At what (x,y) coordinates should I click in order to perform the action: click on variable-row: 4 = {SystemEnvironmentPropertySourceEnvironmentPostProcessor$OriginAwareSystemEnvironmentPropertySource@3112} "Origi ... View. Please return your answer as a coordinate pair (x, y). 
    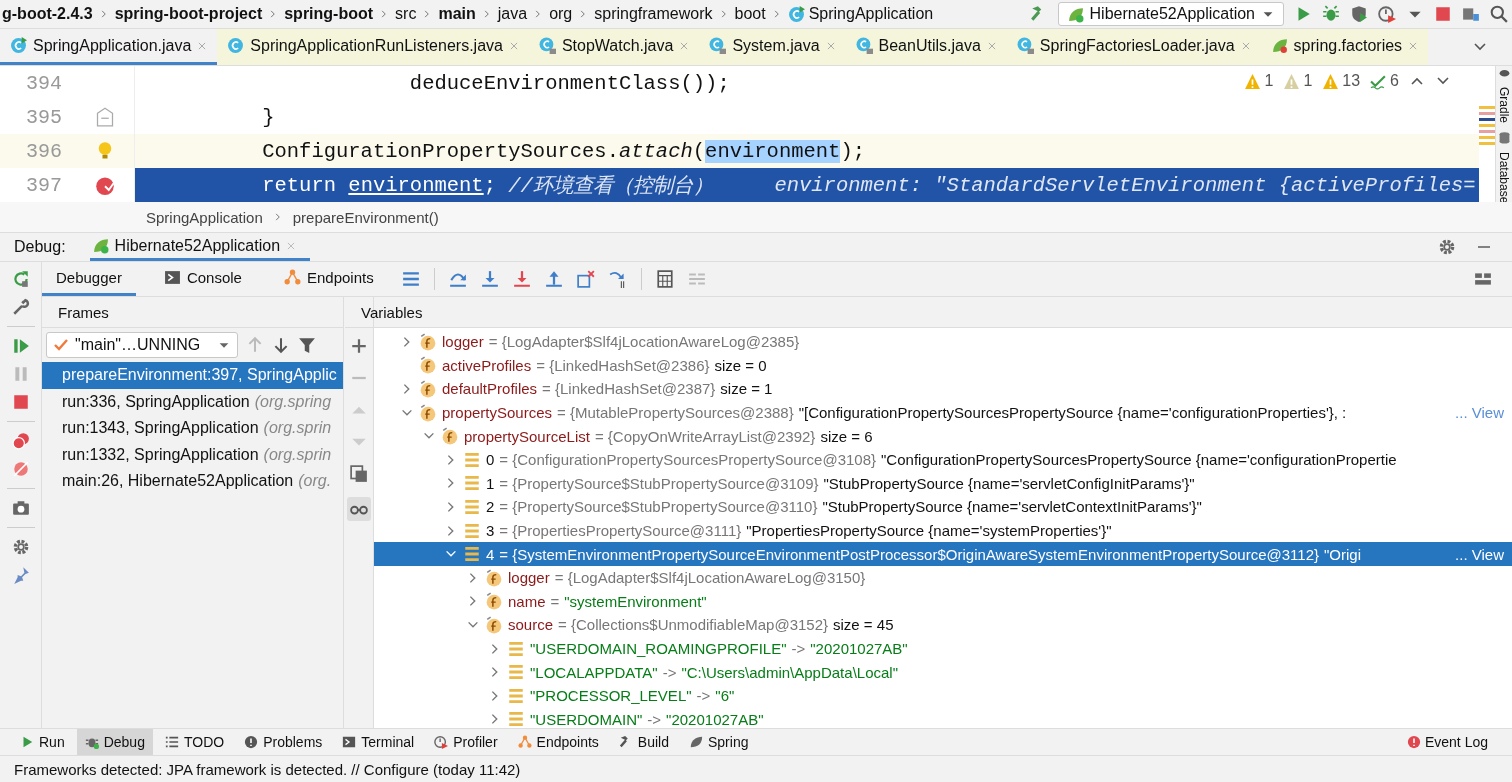
    Looking at the image, I should click on (943, 554).